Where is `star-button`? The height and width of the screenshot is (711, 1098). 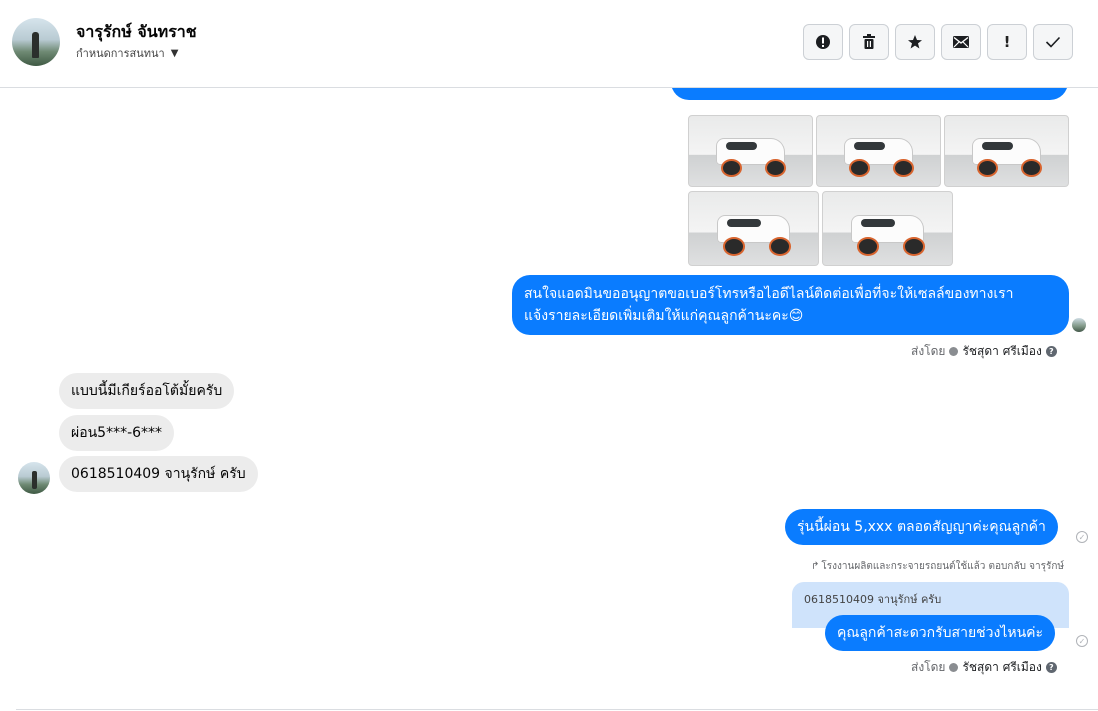
star-button is located at coordinates (915, 42).